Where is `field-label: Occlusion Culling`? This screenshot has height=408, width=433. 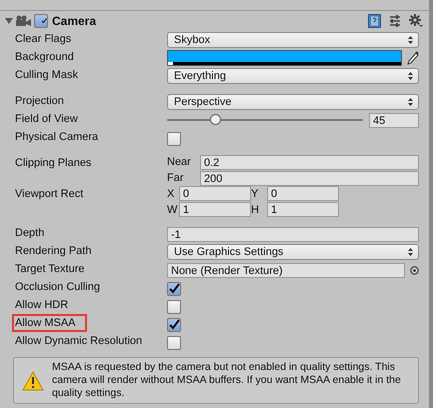 field-label: Occlusion Culling is located at coordinates (57, 287).